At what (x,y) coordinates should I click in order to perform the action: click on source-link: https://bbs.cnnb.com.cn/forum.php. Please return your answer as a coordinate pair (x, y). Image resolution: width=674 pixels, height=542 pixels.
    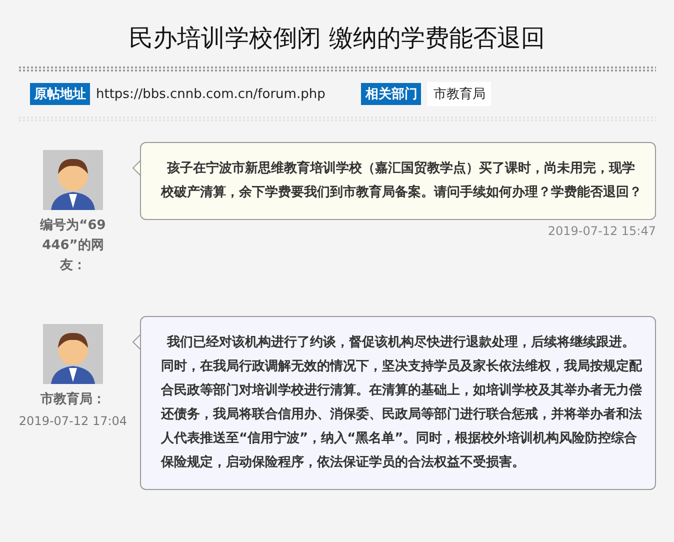
    Looking at the image, I should click on (211, 94).